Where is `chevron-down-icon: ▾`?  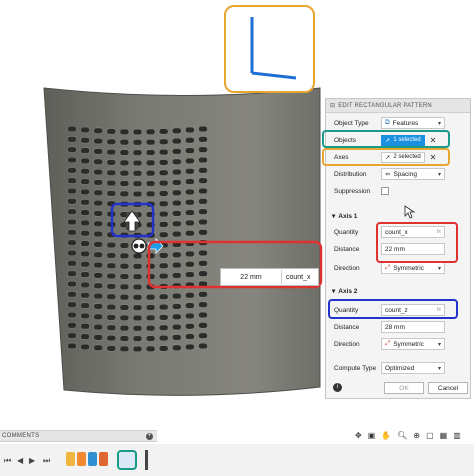 chevron-down-icon: ▾ is located at coordinates (439, 123).